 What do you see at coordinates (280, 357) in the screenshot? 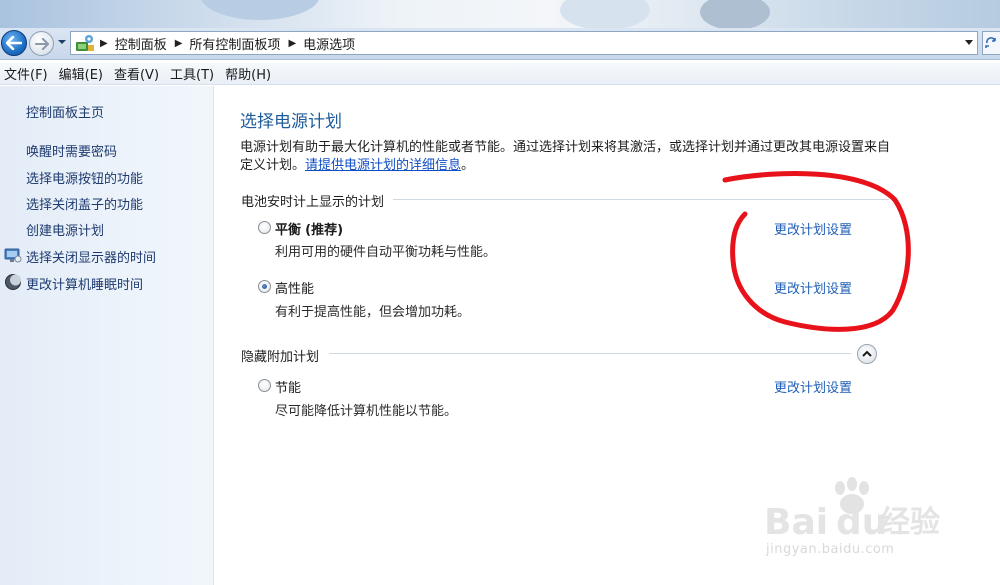
I see `hidden-plans-heading: 隐藏附加计划` at bounding box center [280, 357].